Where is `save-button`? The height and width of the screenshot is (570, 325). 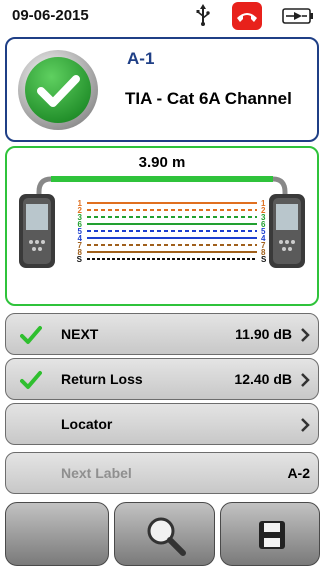 save-button is located at coordinates (270, 534).